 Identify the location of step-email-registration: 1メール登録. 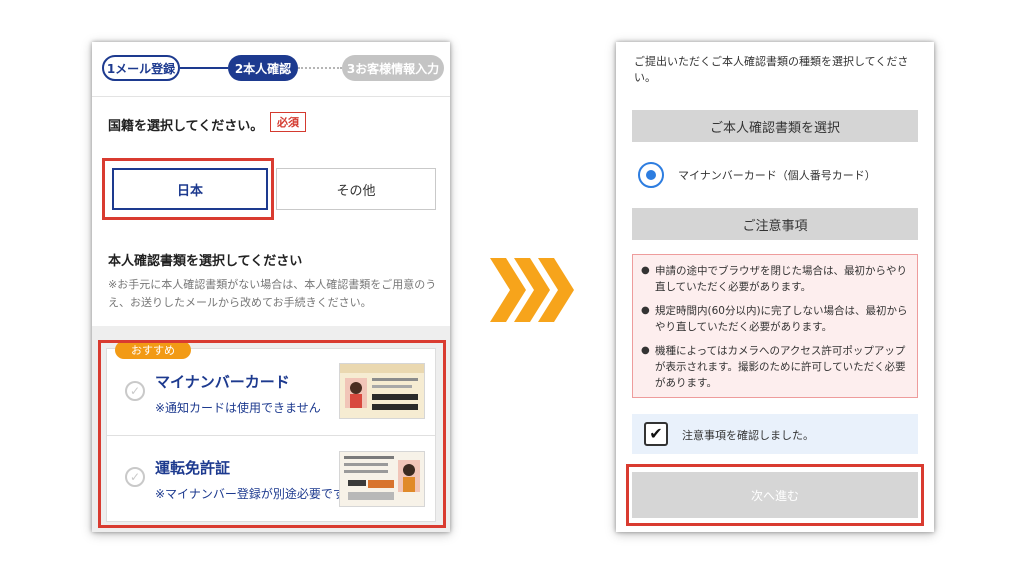
(141, 68).